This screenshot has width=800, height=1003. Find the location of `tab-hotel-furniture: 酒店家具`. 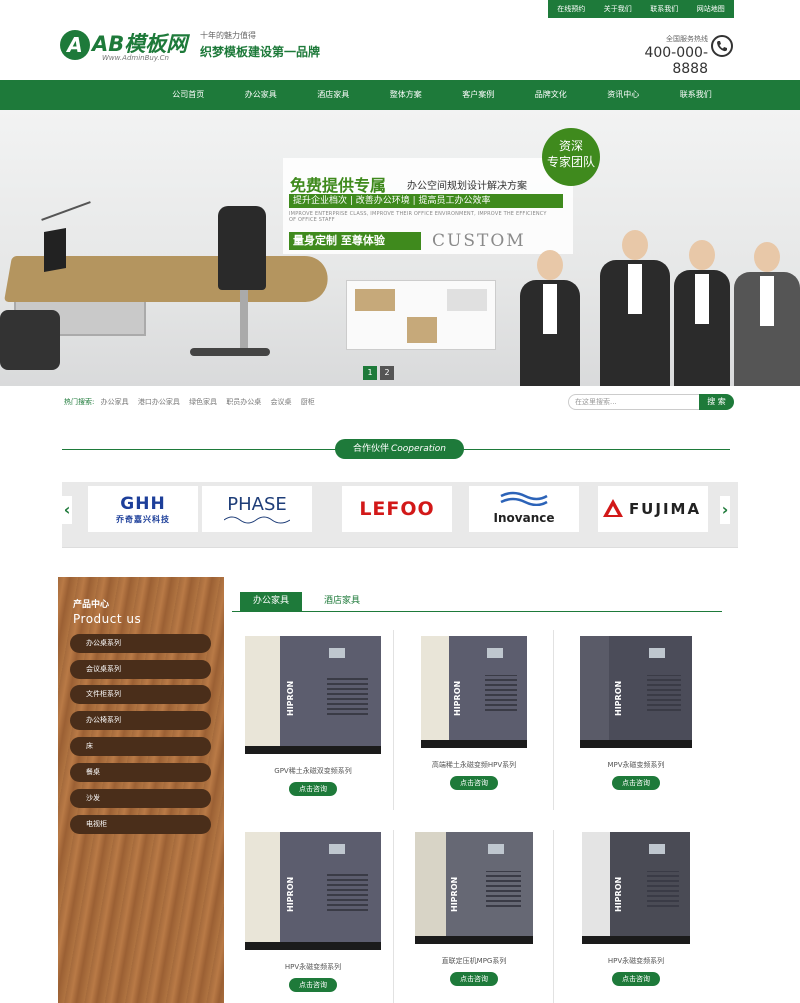

tab-hotel-furniture: 酒店家具 is located at coordinates (342, 601).